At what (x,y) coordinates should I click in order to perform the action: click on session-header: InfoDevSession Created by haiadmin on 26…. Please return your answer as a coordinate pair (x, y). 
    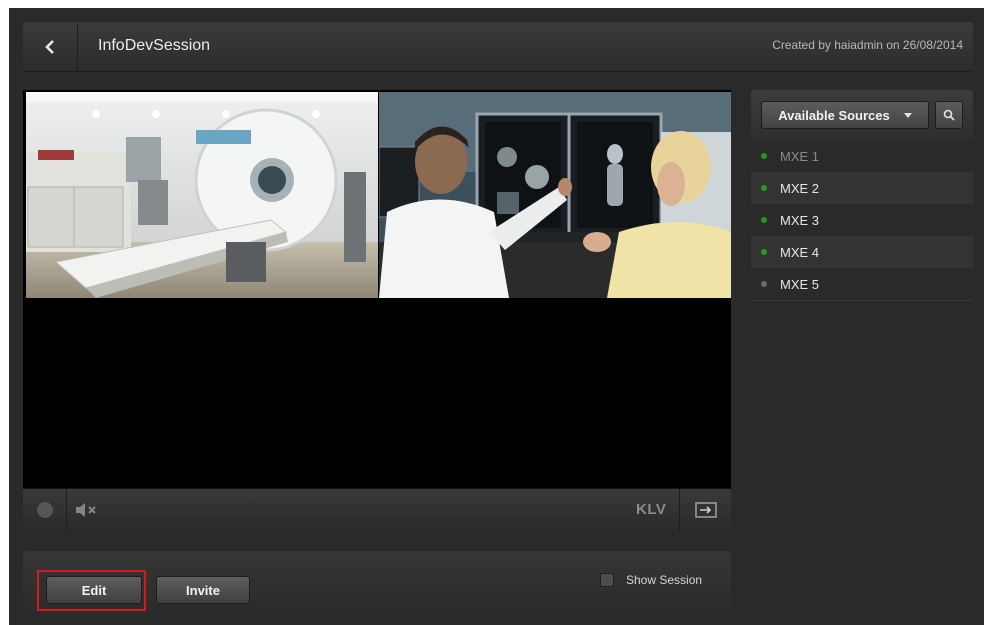
    Looking at the image, I should click on (498, 47).